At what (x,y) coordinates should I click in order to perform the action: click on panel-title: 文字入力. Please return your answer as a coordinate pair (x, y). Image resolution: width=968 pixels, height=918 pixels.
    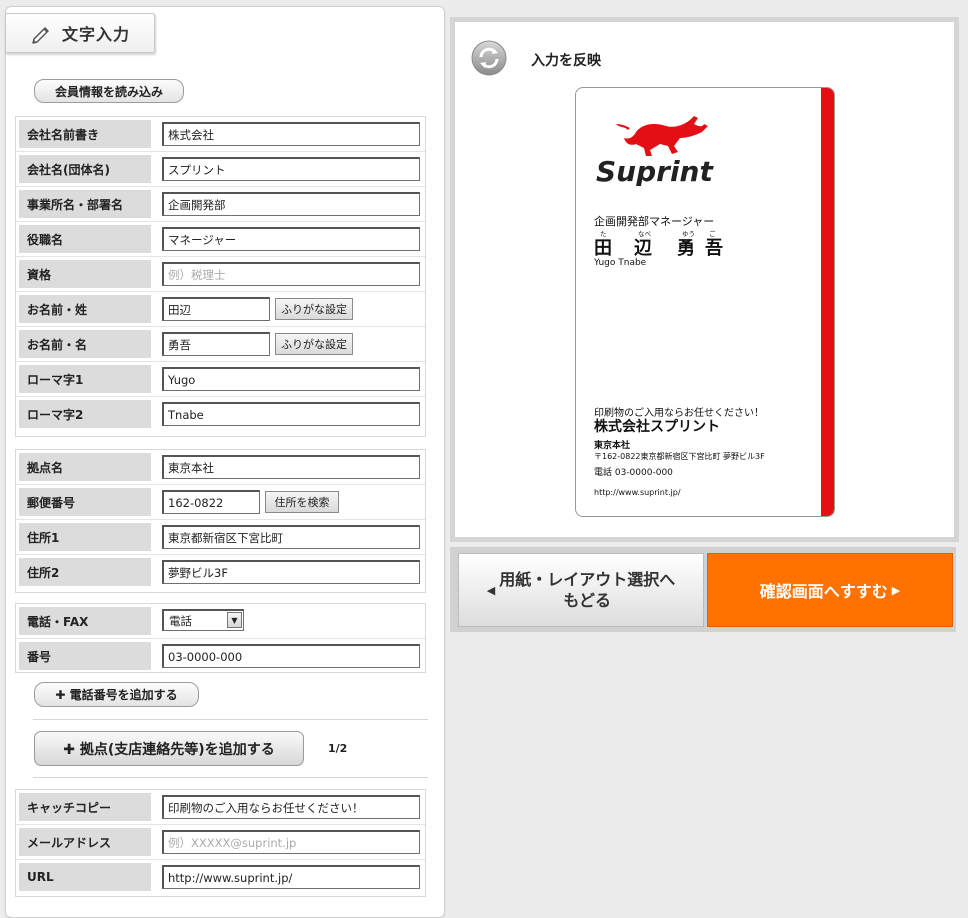
    Looking at the image, I should click on (96, 34).